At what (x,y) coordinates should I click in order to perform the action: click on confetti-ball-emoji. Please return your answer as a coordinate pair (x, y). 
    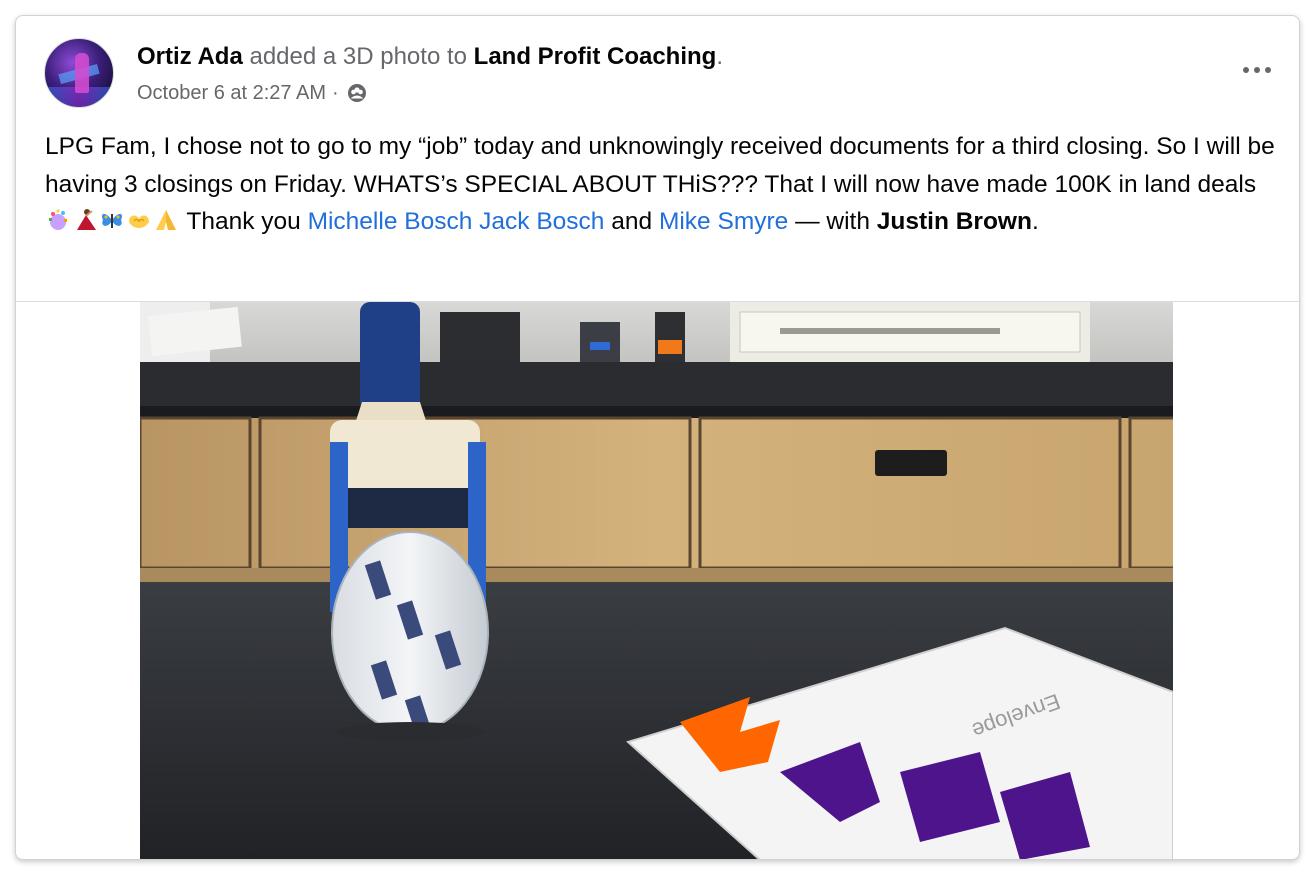
    Looking at the image, I should click on (58, 219).